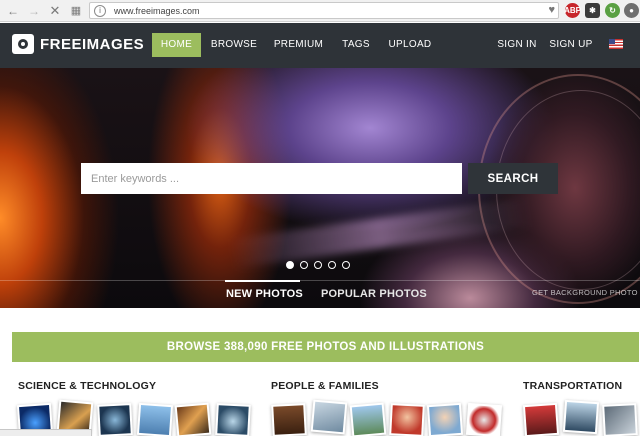 This screenshot has width=640, height=436. Describe the element at coordinates (262, 281) in the screenshot. I see `active-tab-indicator` at that location.